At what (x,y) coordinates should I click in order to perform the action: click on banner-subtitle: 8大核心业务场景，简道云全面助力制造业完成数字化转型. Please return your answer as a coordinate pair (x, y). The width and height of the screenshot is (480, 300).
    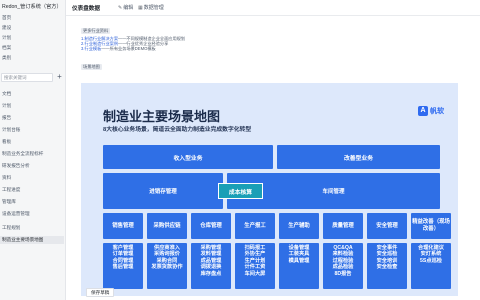
    Looking at the image, I should click on (177, 130).